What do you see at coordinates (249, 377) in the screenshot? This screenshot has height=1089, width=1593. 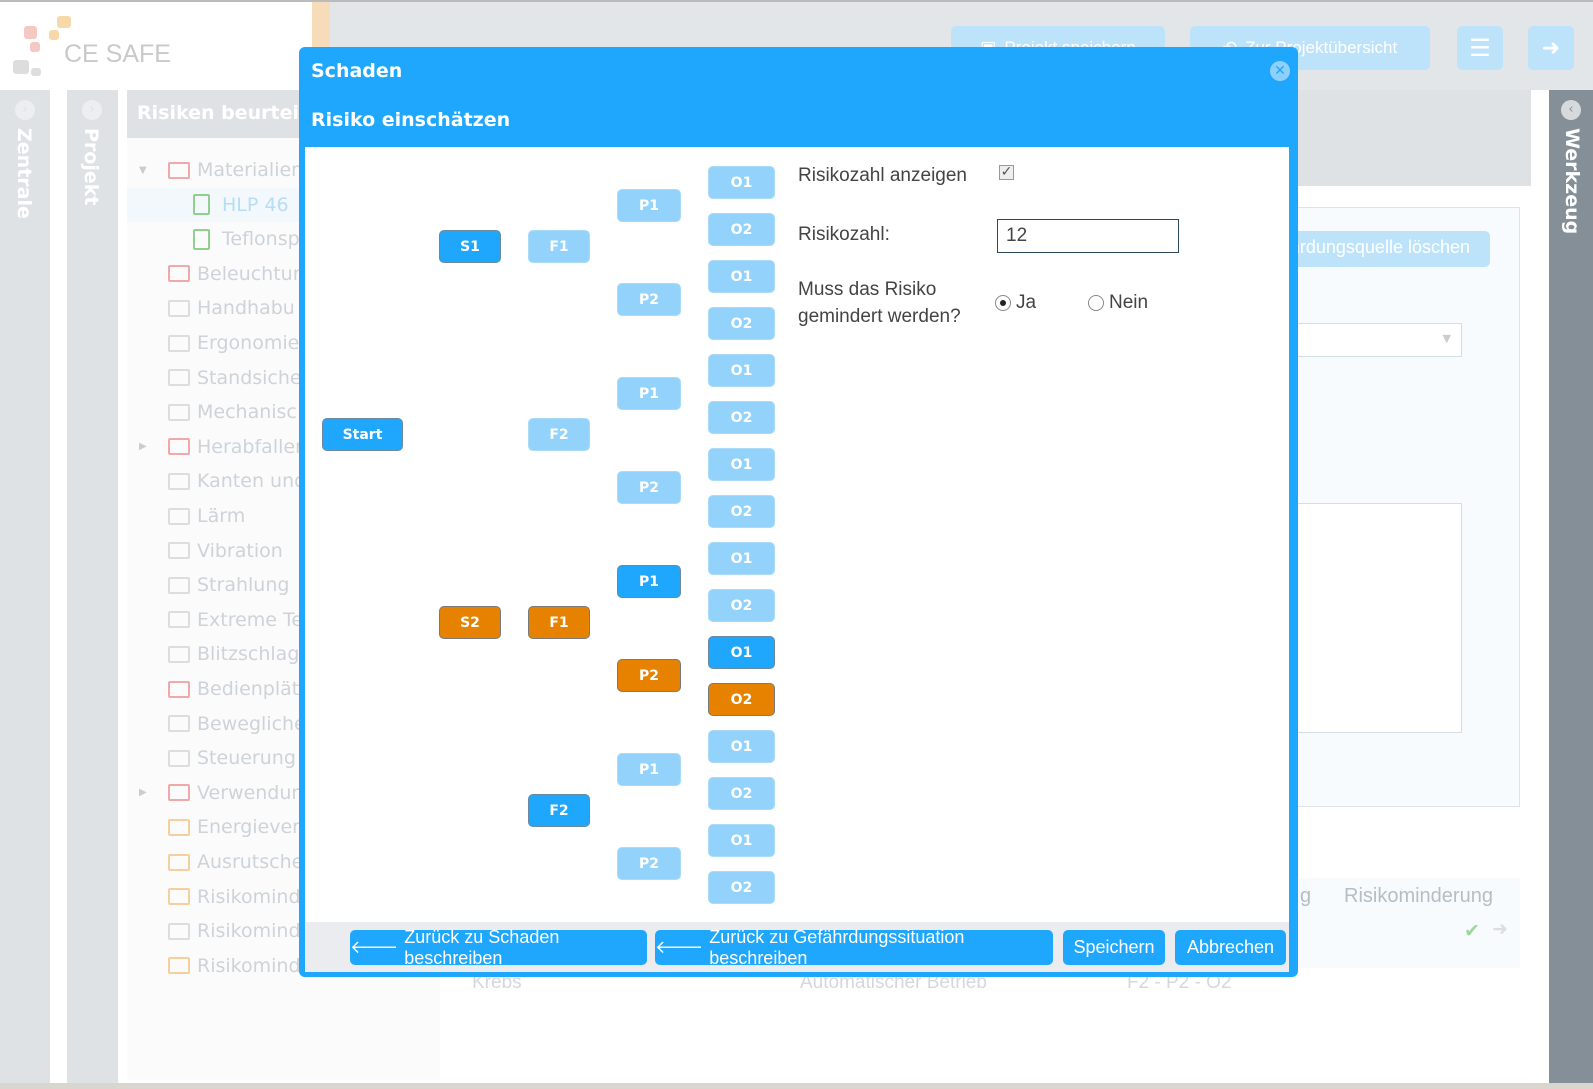 I see `tree-item-label: Standsiche` at bounding box center [249, 377].